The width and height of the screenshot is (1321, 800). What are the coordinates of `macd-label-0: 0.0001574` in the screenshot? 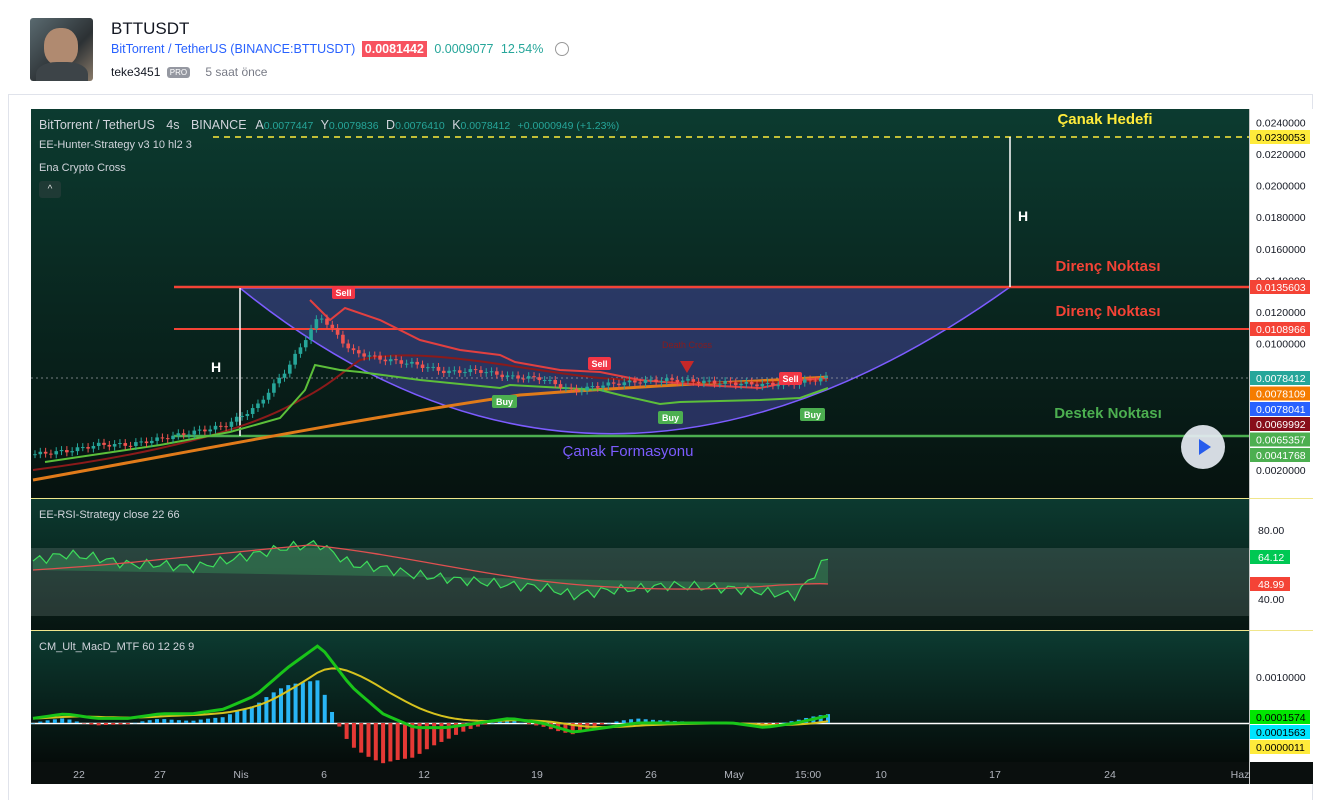 It's located at (1281, 718).